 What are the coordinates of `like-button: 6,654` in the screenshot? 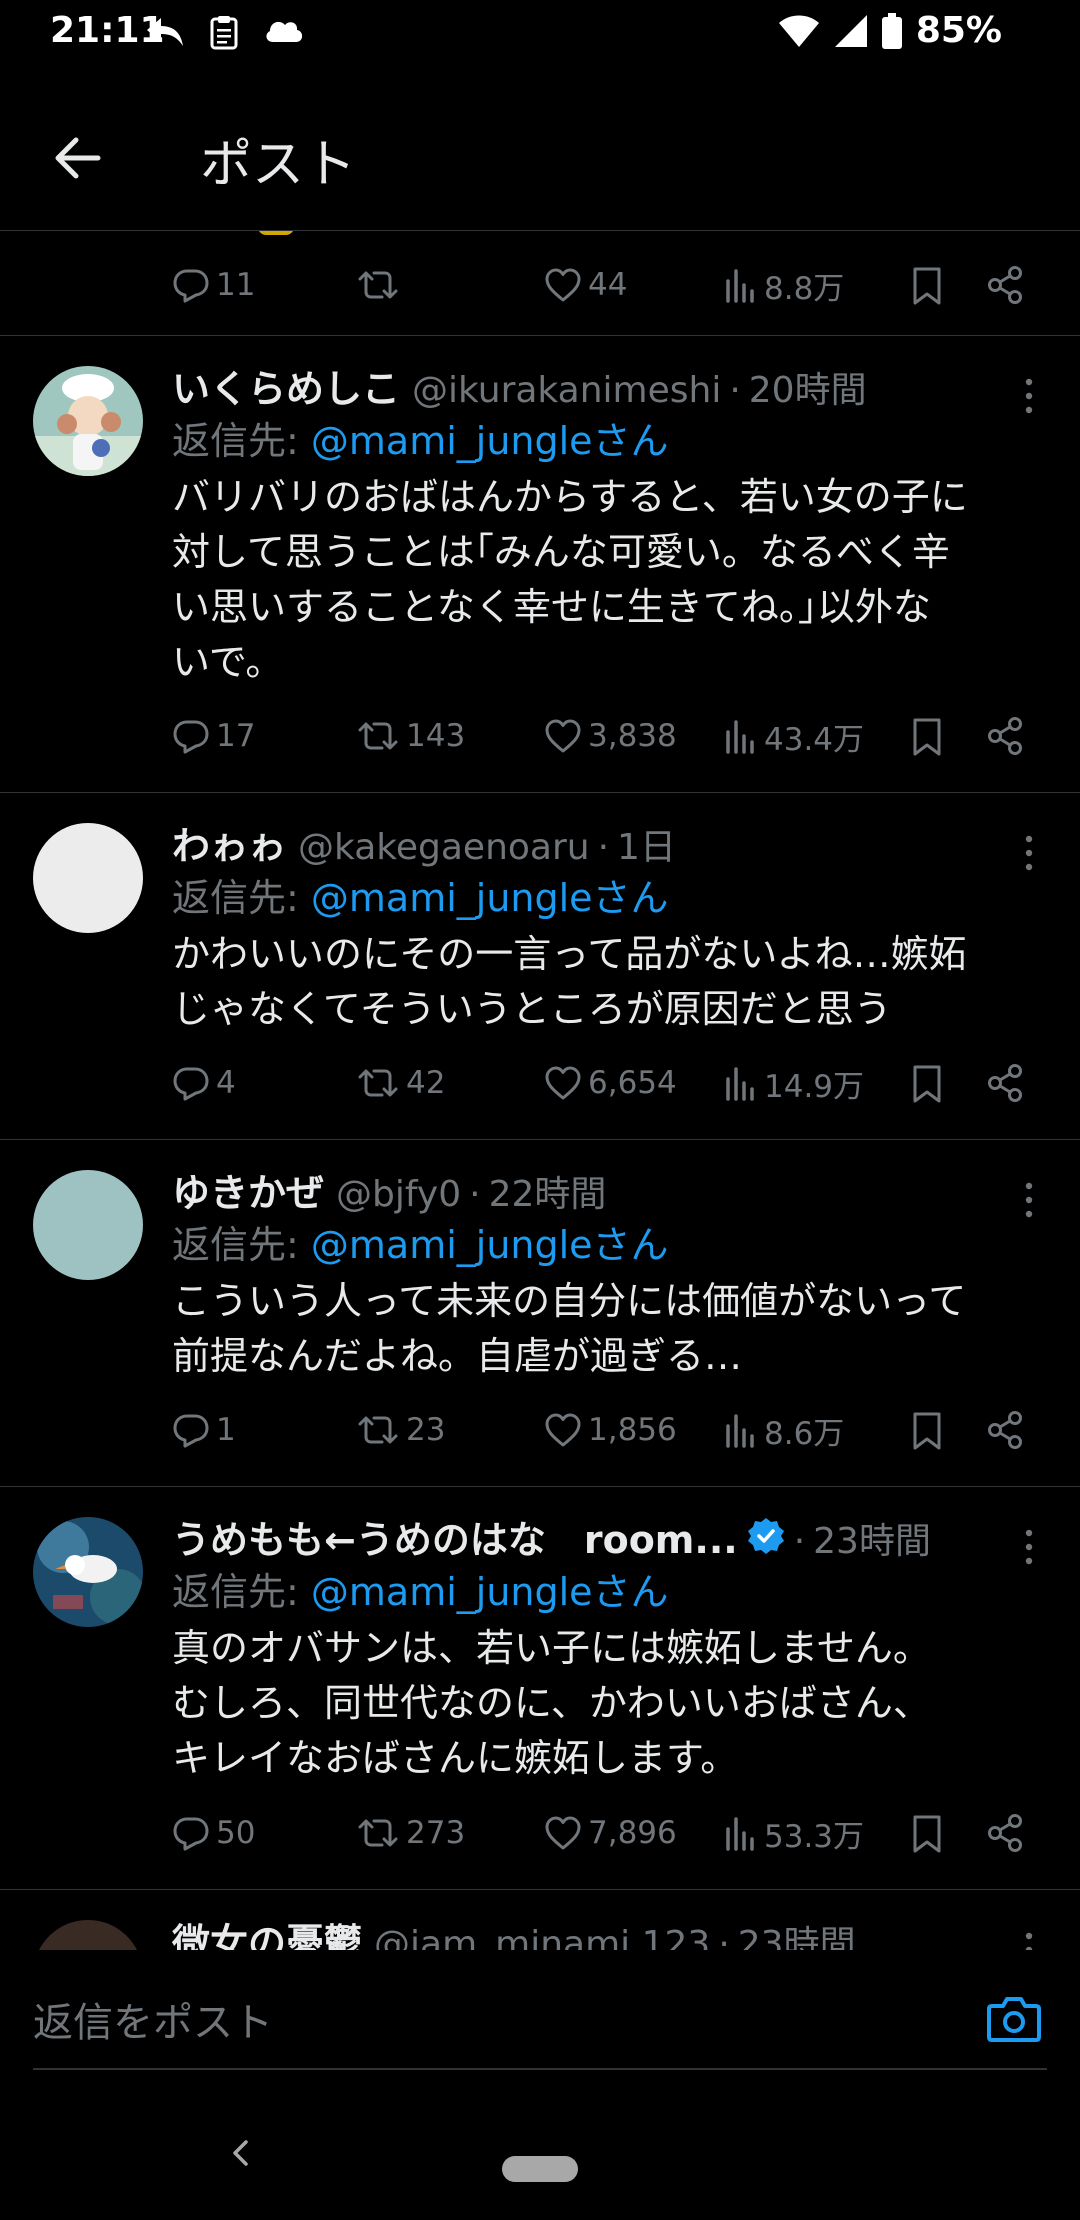 It's located at (610, 1083).